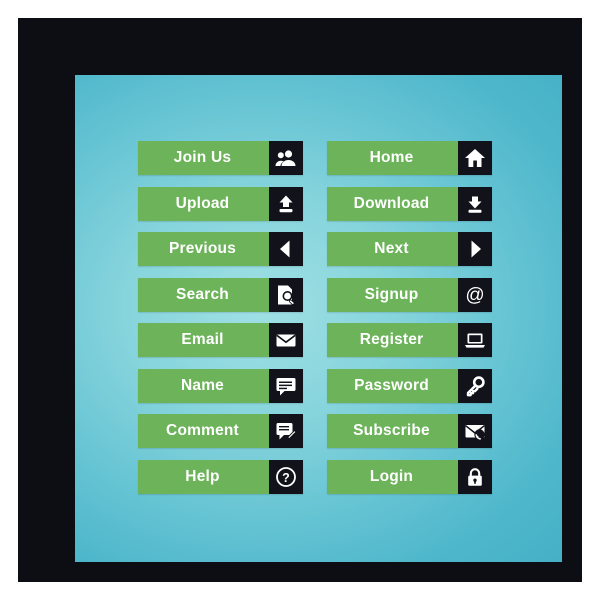  What do you see at coordinates (203, 249) in the screenshot?
I see `button-label: Previous` at bounding box center [203, 249].